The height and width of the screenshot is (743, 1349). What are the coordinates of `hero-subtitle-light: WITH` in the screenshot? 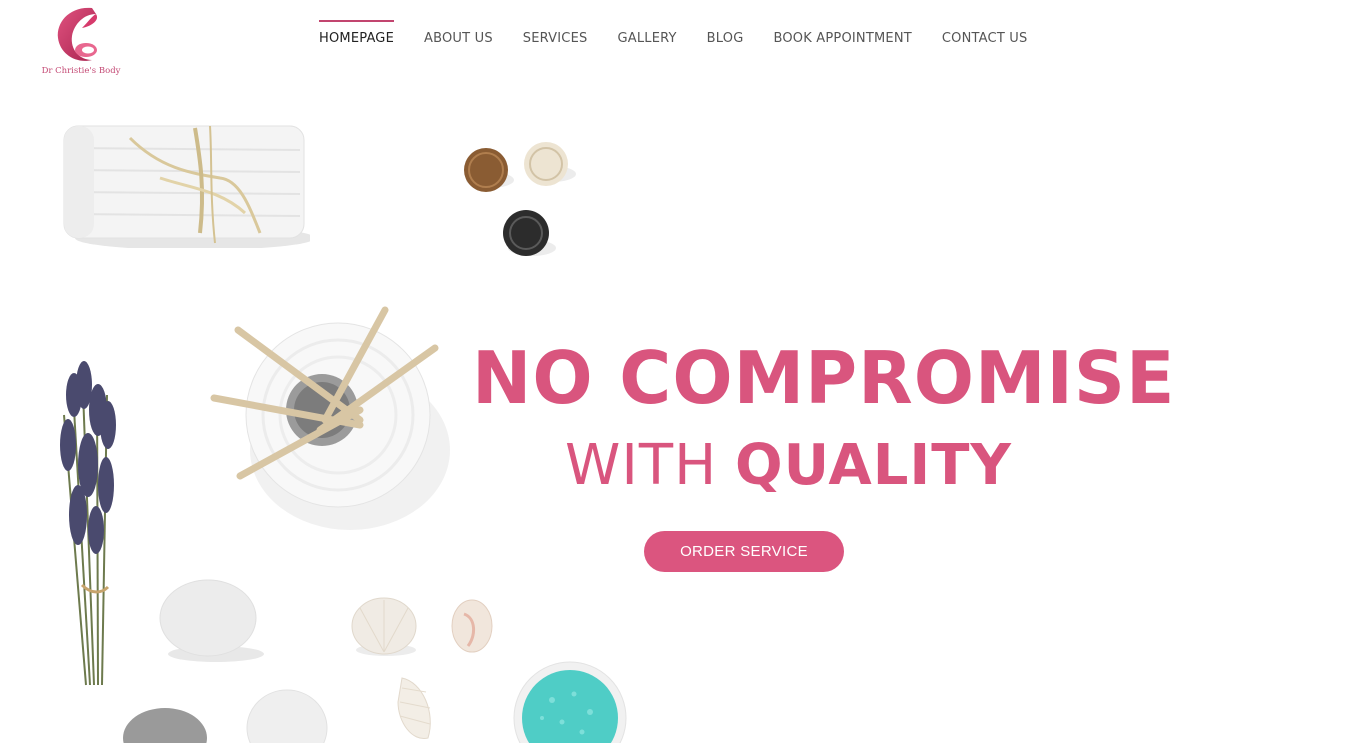 It's located at (641, 465).